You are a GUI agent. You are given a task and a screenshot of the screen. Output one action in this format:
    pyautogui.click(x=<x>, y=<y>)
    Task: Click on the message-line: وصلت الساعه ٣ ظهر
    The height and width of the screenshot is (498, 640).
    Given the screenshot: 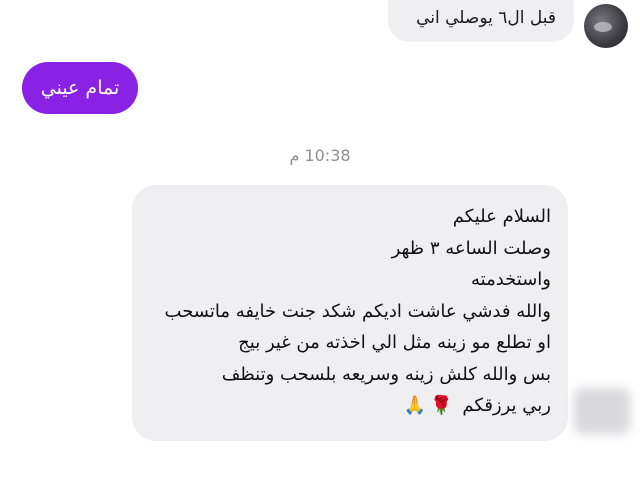 What is the action you would take?
    pyautogui.click(x=471, y=248)
    